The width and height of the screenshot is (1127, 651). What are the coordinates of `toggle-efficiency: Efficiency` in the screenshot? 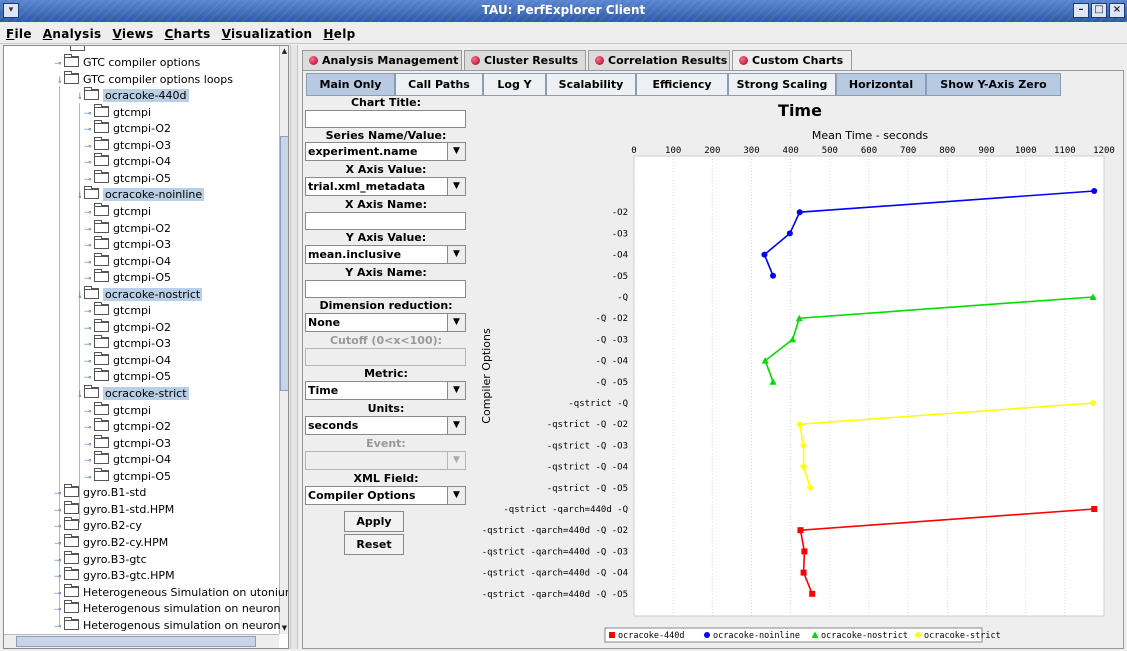 It's located at (682, 84).